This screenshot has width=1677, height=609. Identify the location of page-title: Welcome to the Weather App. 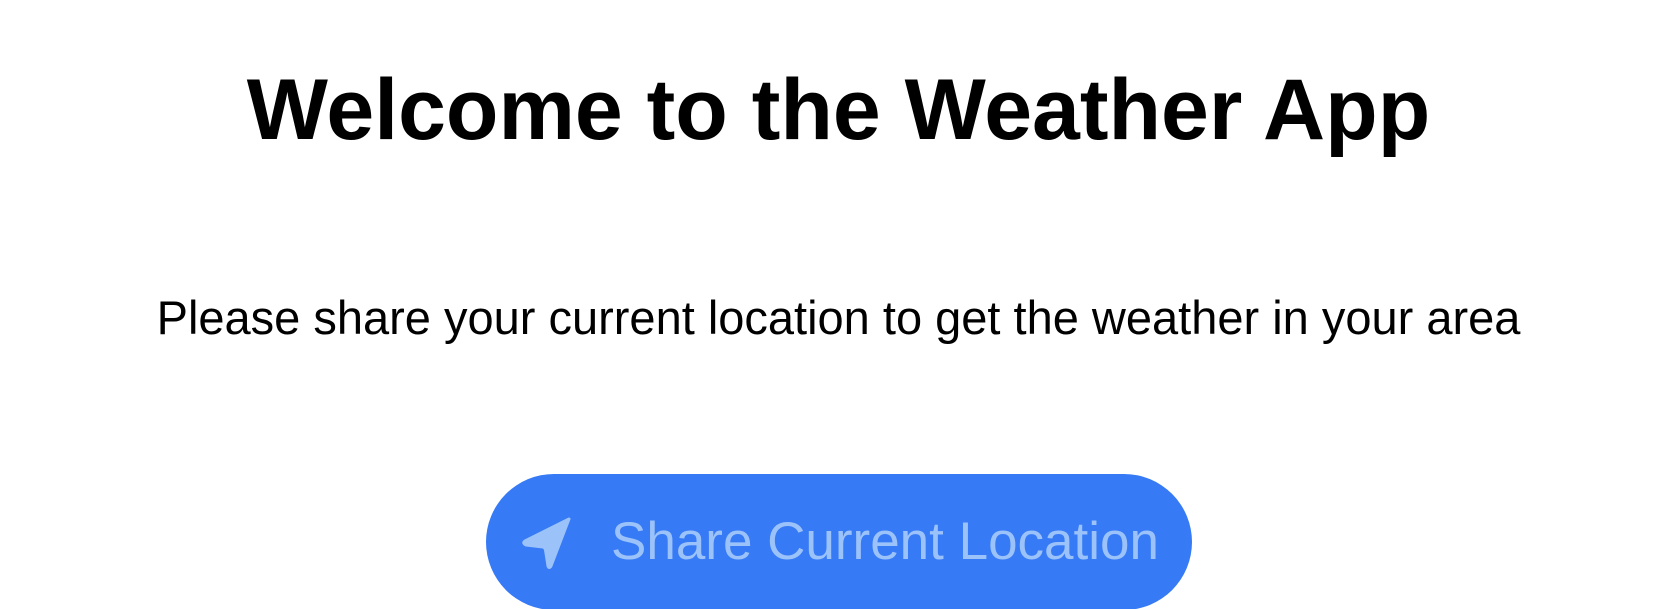
(838, 110).